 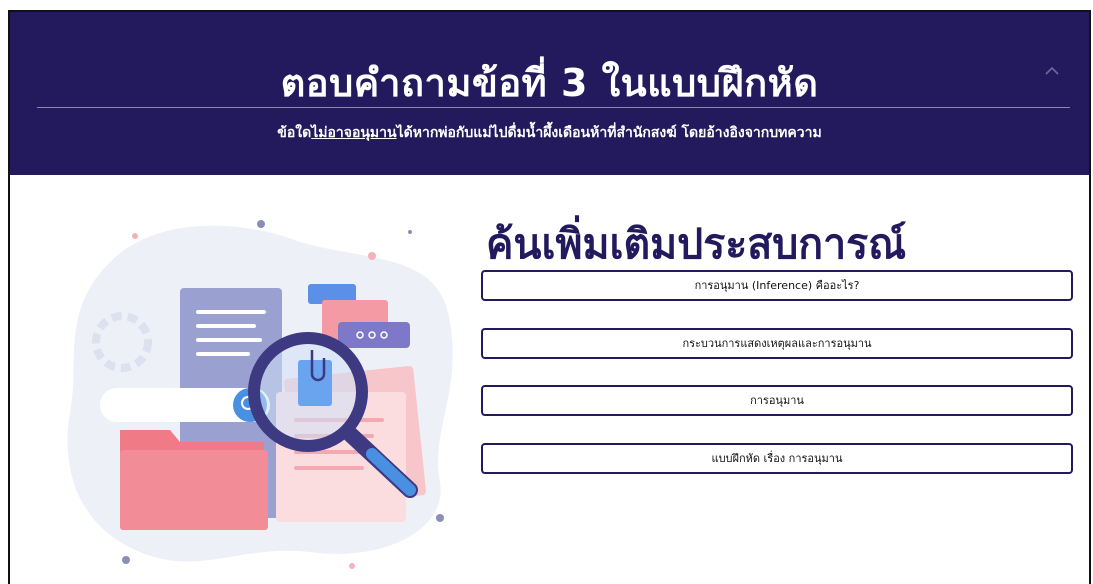 I want to click on link-button-inference-exercise: แบบฝึกหัด เรื่อง การอนุมาน, so click(x=777, y=458).